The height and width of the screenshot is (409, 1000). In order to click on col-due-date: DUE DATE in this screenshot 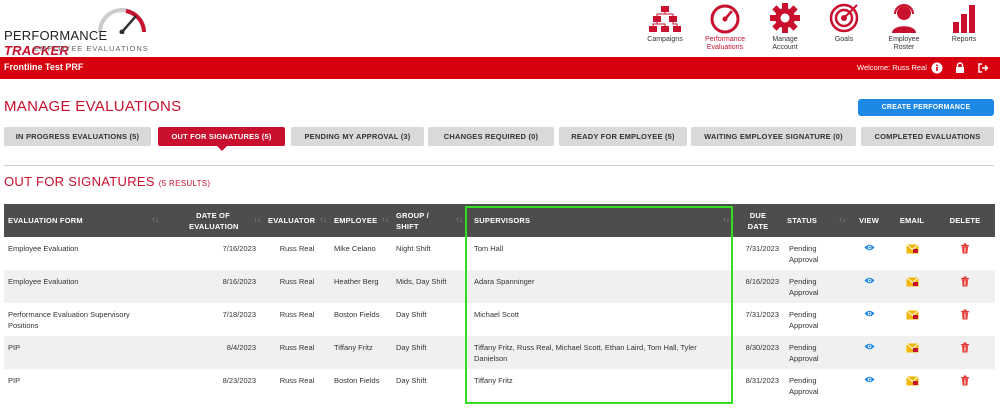, I will do `click(758, 220)`.